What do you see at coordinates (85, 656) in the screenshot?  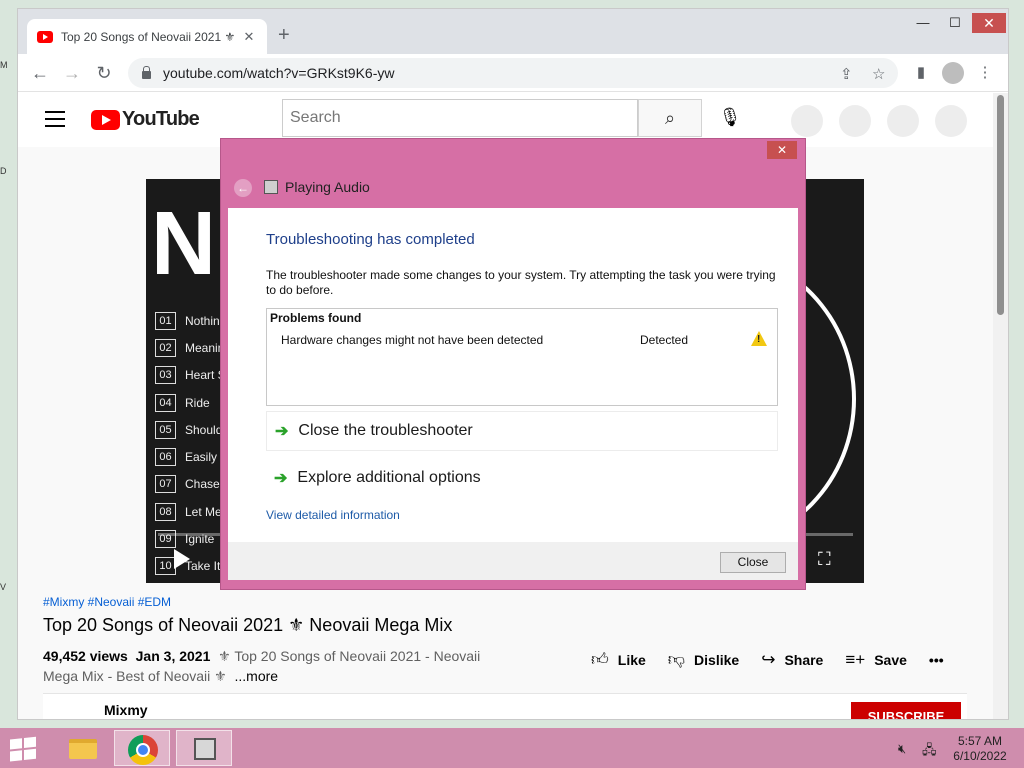 I see `view-count: 49,452 views` at bounding box center [85, 656].